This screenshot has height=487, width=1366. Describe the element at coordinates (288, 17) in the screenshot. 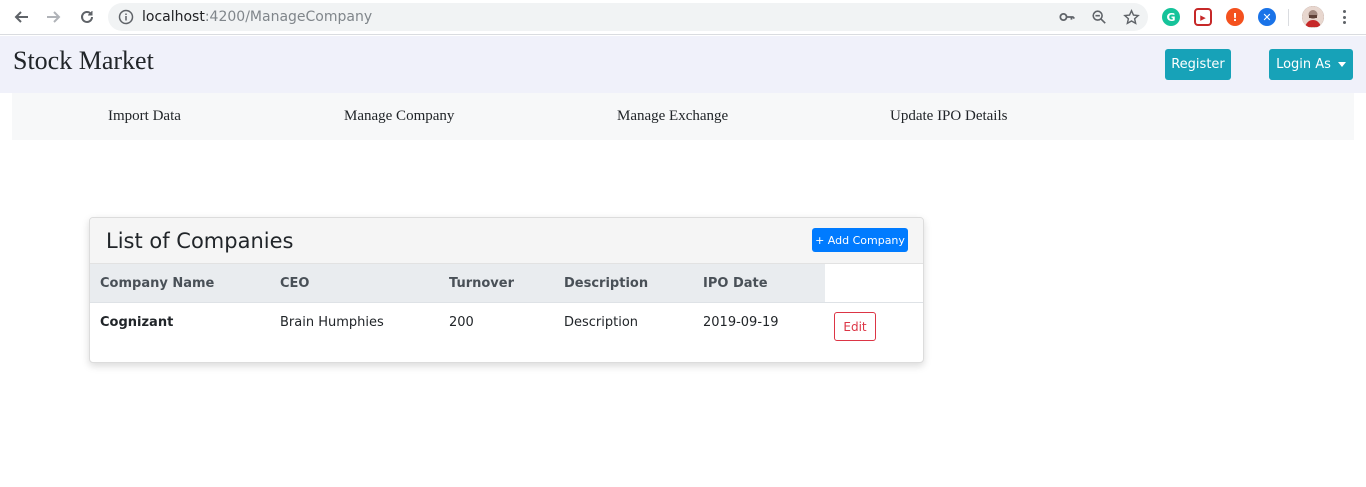

I see `url-path: :4200/ManageCompany` at that location.